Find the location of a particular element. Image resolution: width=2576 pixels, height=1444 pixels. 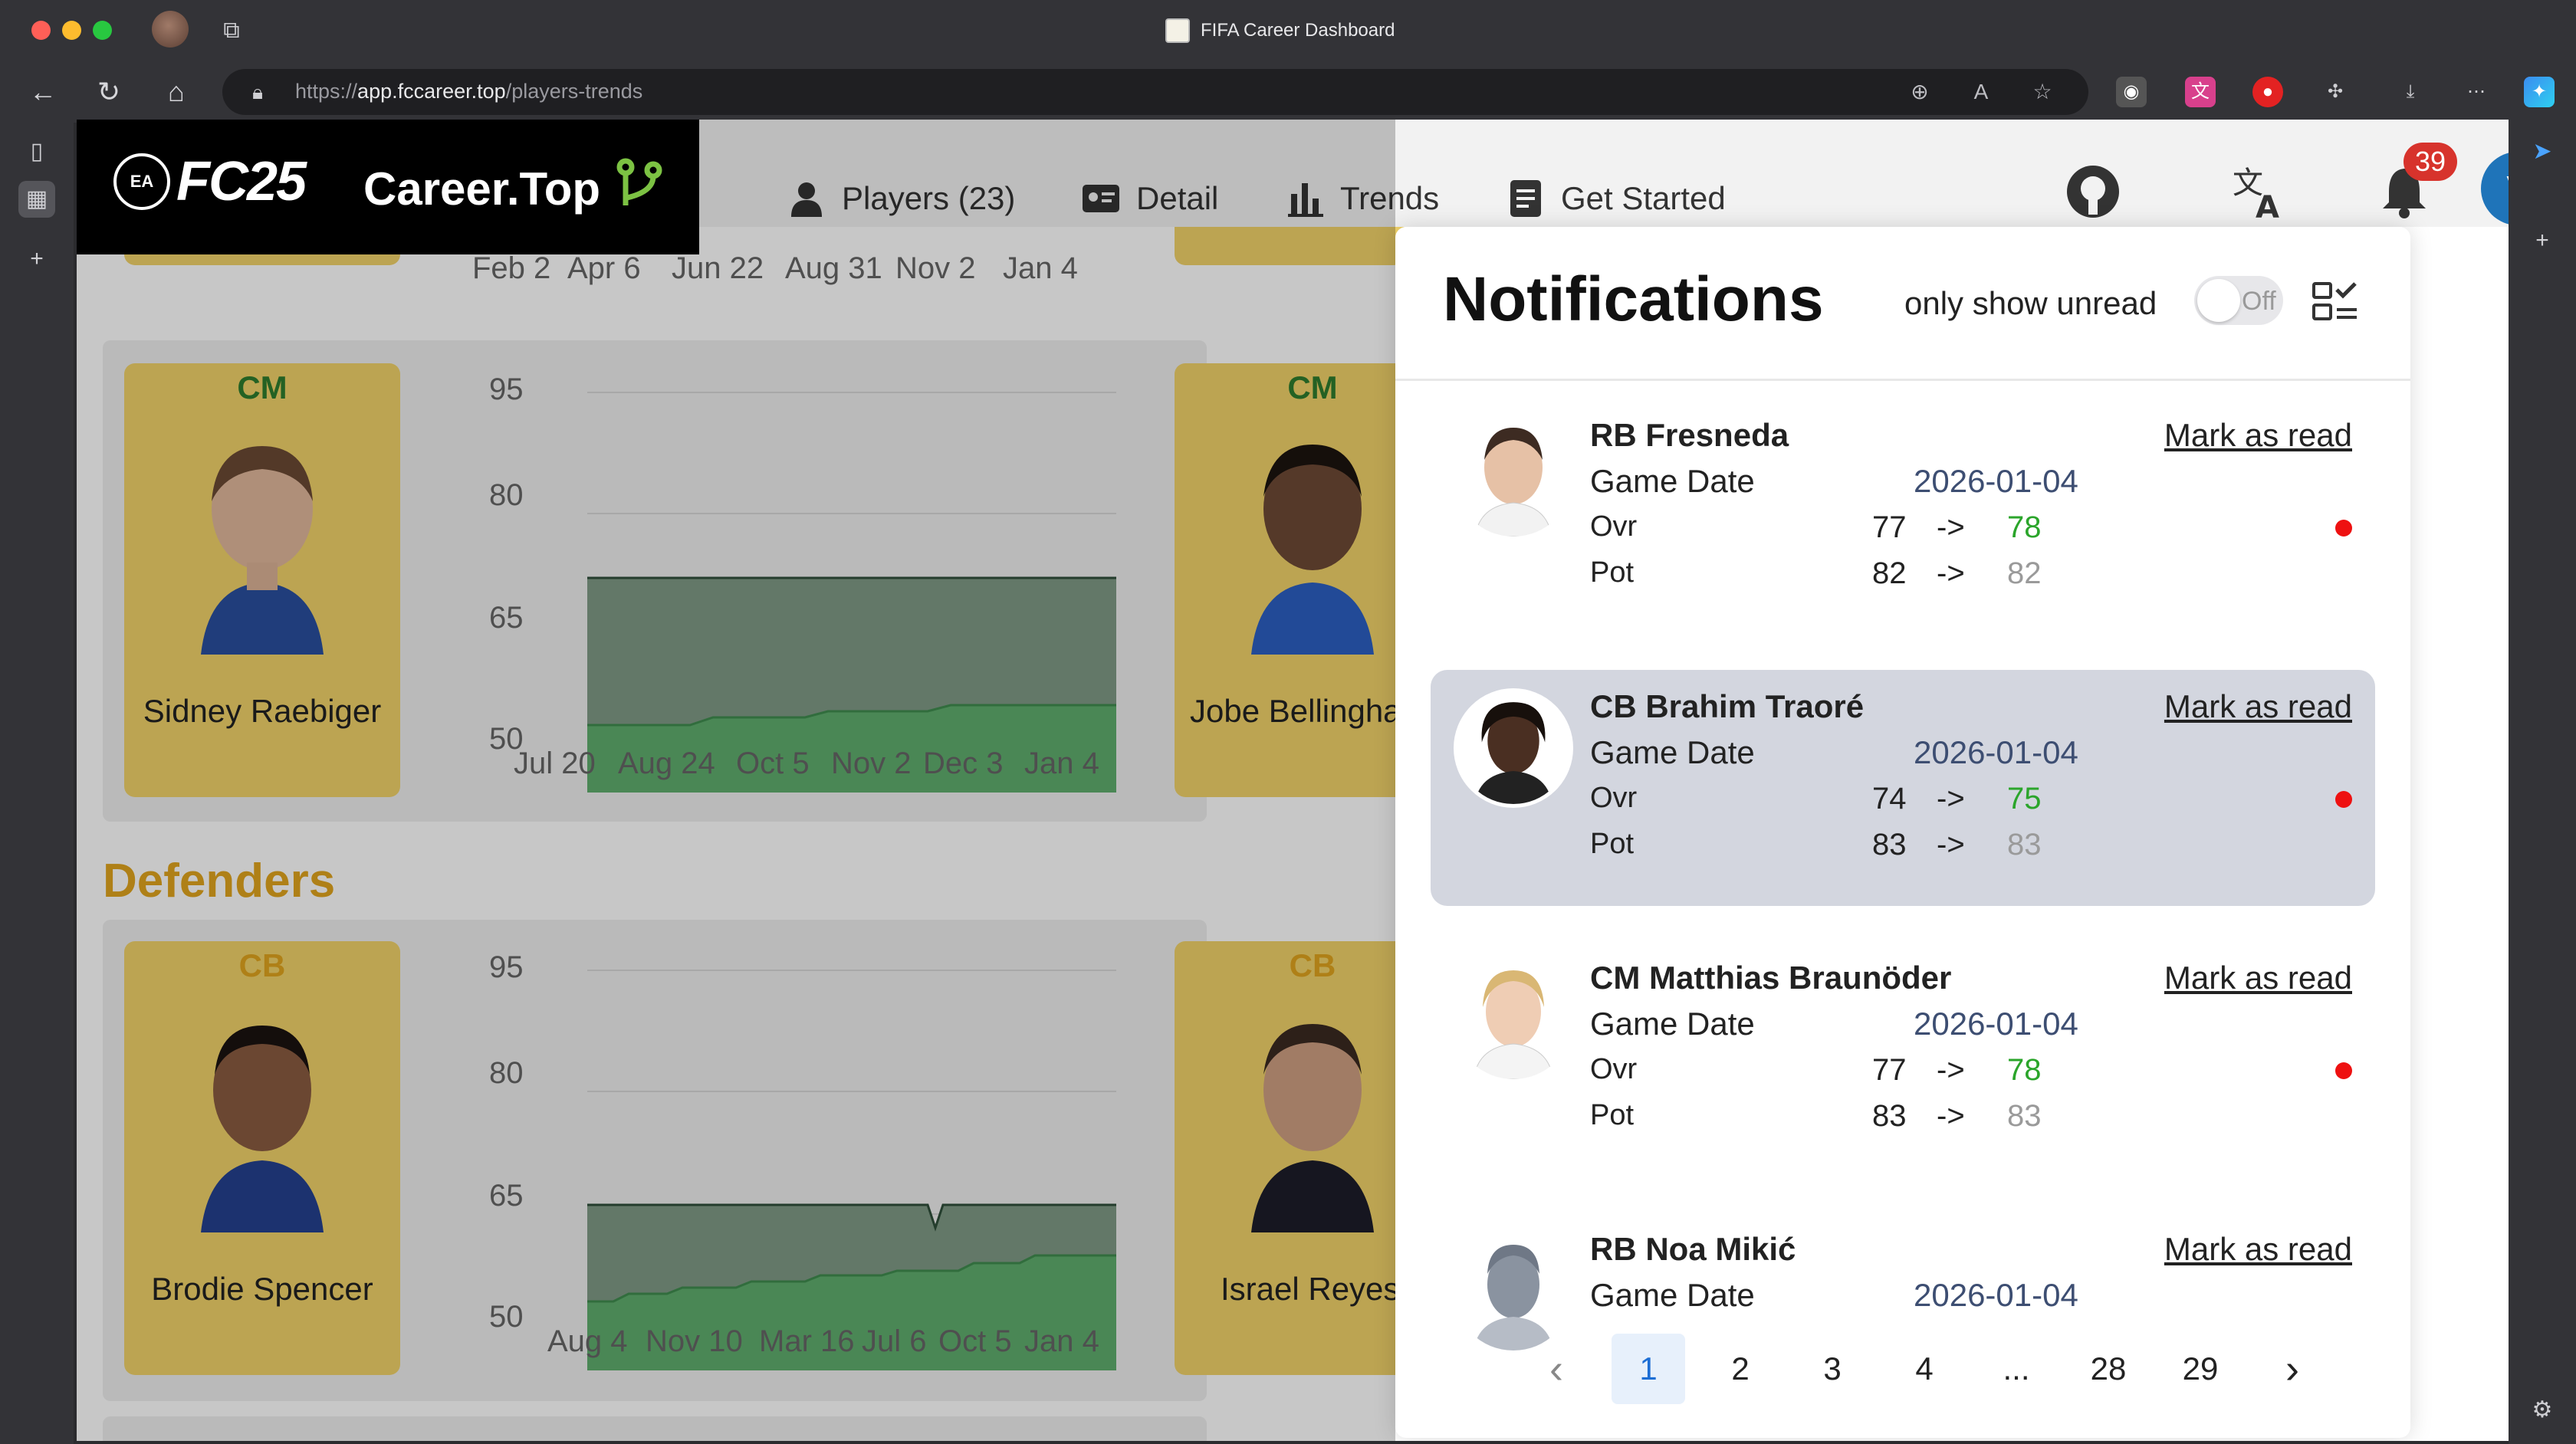

page-button: 29 is located at coordinates (2200, 1369).